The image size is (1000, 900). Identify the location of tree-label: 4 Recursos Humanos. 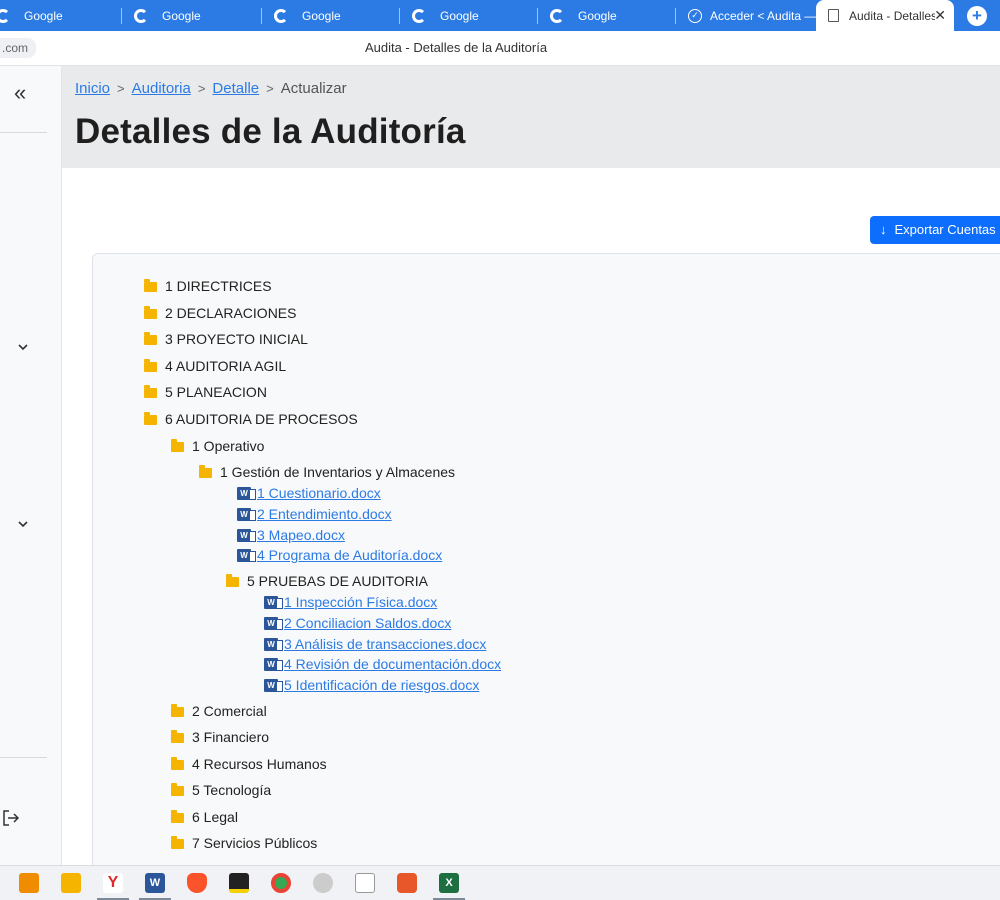
(259, 764).